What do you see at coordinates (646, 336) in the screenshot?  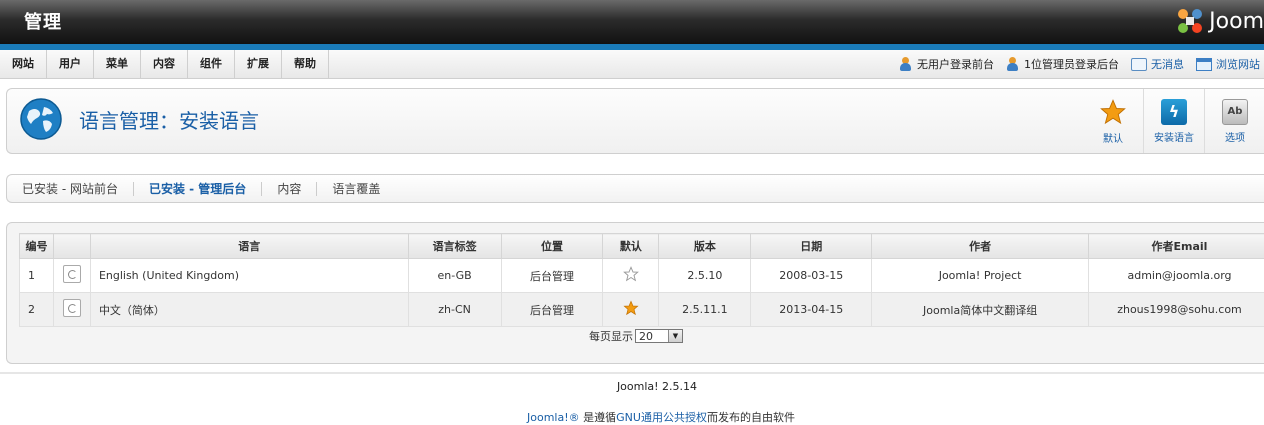 I see `per-page-value: 20` at bounding box center [646, 336].